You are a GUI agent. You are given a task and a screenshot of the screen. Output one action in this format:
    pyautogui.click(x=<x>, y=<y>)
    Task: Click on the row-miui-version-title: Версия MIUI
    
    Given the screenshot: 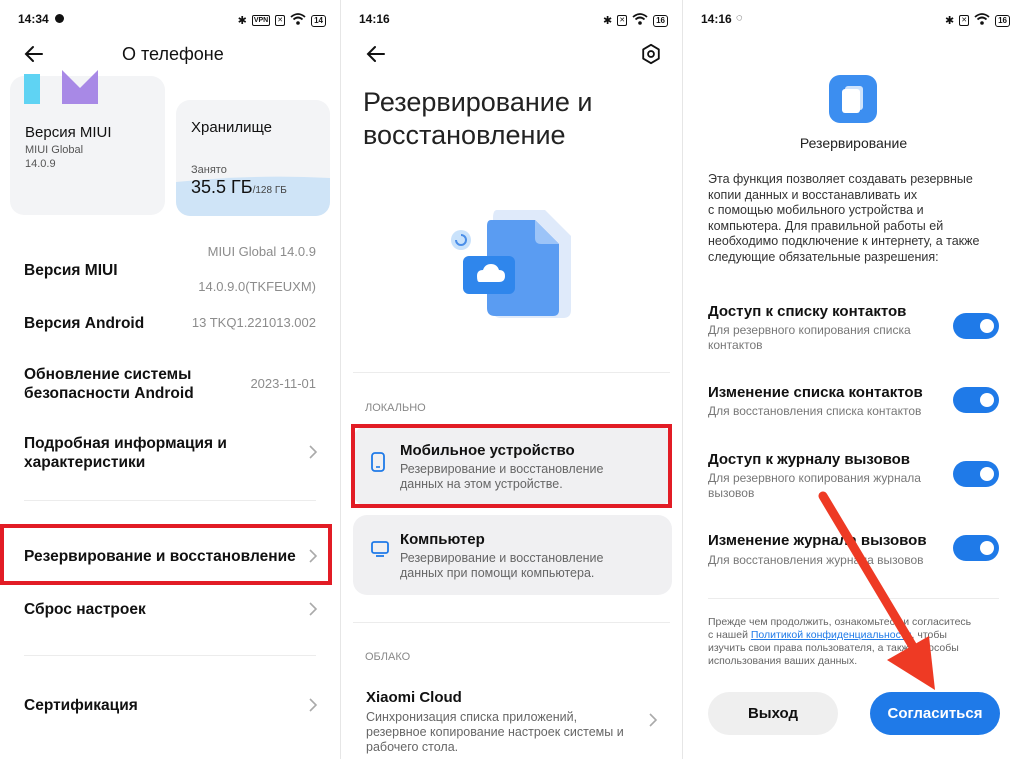 What is the action you would take?
    pyautogui.click(x=71, y=270)
    